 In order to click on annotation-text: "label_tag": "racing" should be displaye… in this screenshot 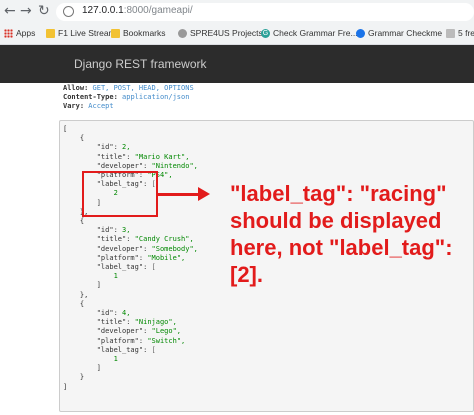, I will do `click(350, 234)`.